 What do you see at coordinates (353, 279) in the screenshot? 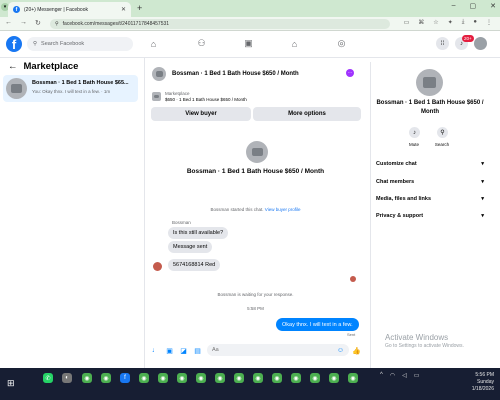
I see `seen-avatar` at bounding box center [353, 279].